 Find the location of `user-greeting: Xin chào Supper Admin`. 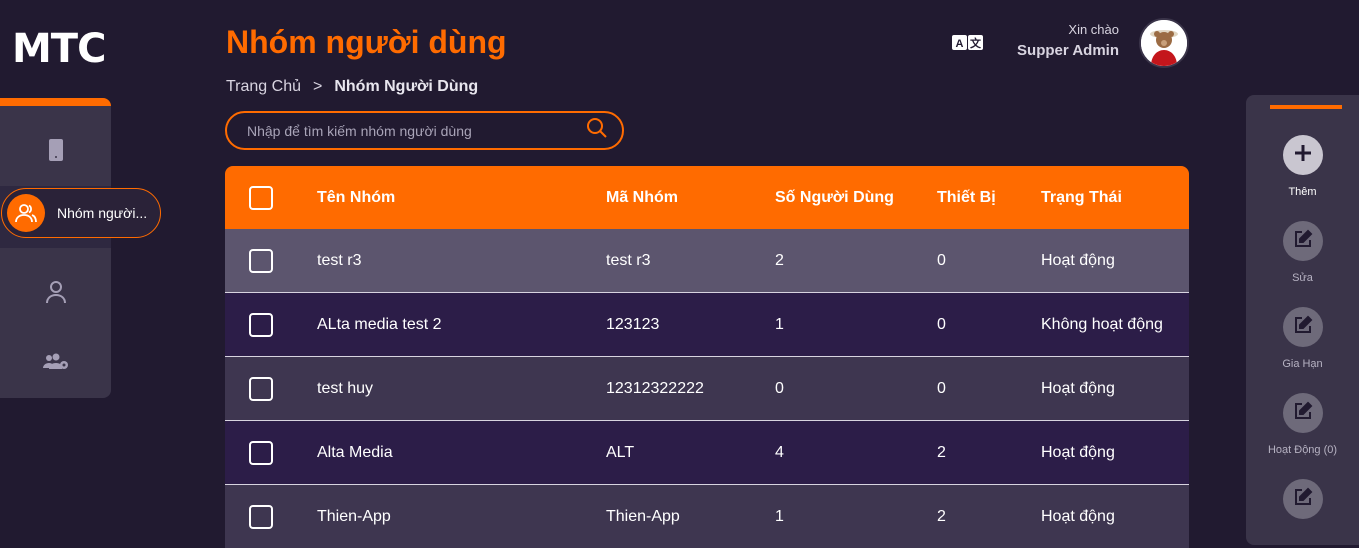

user-greeting: Xin chào Supper Admin is located at coordinates (1068, 40).